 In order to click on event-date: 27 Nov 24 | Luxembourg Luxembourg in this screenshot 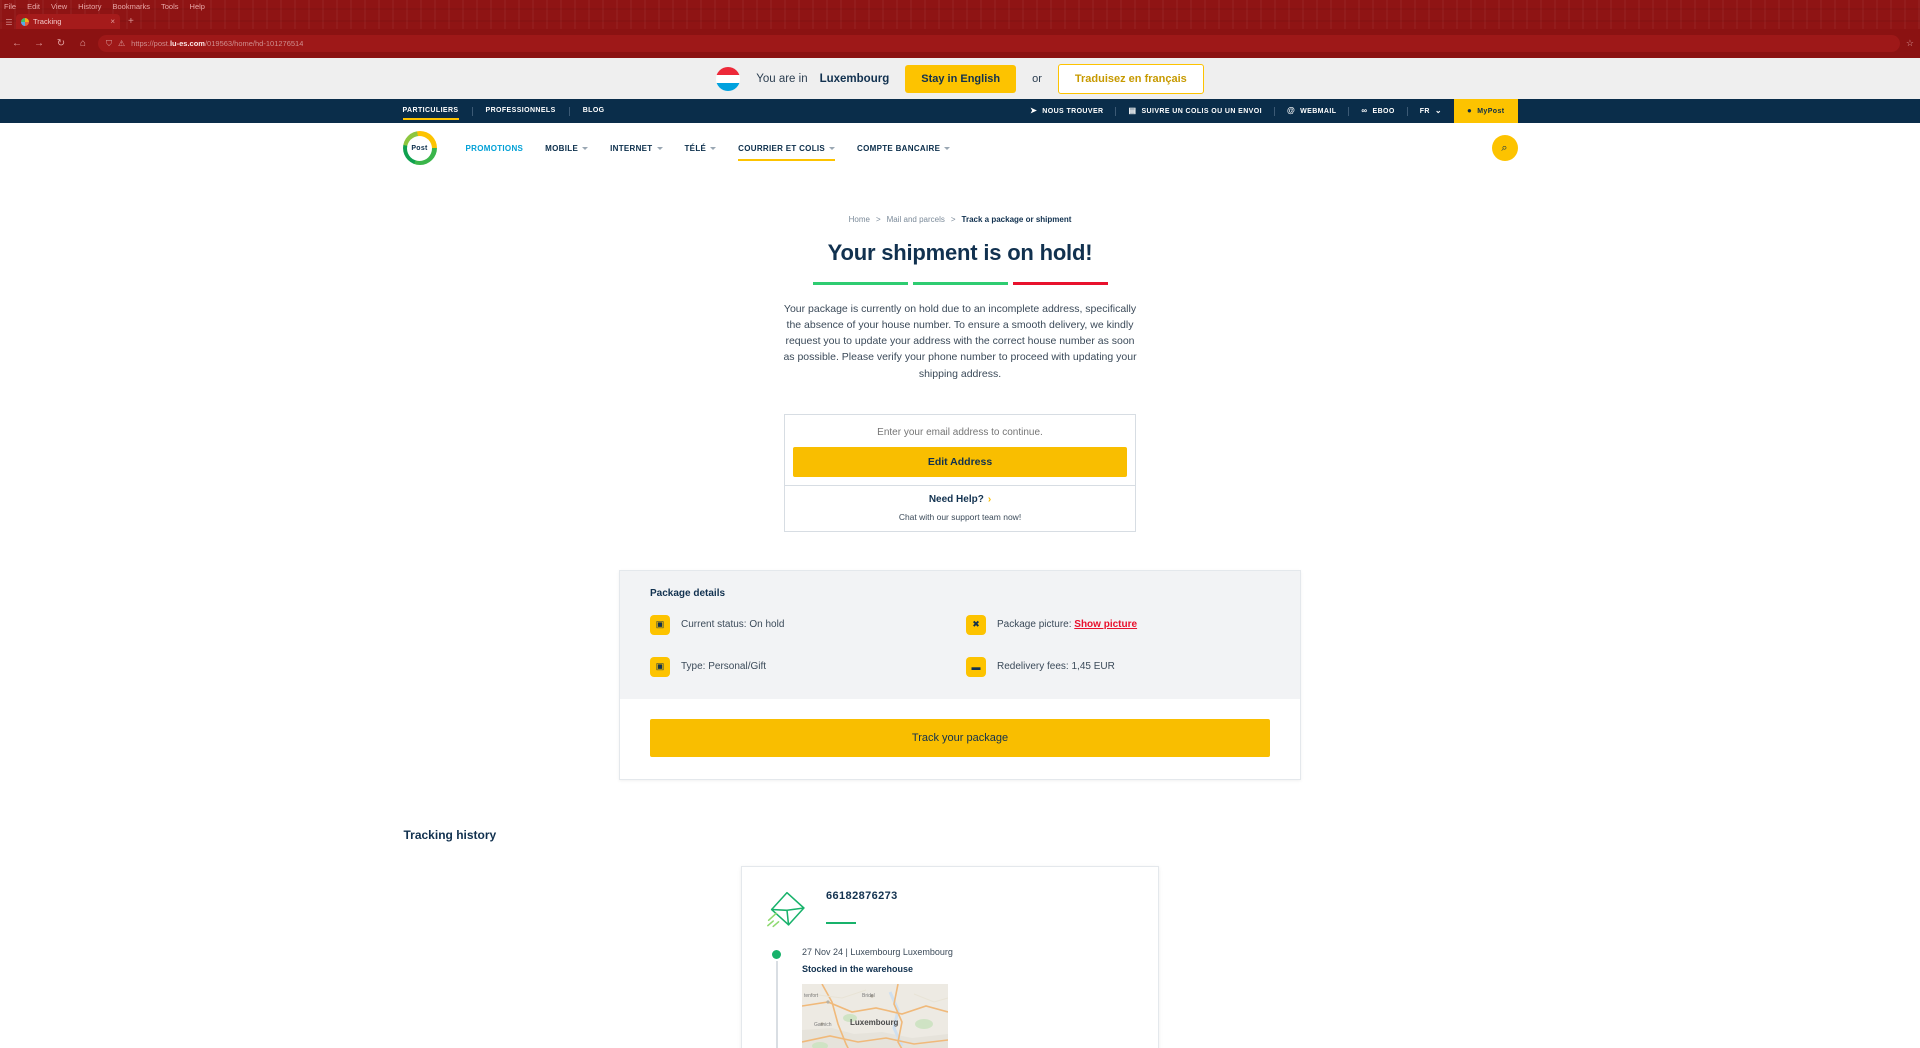, I will do `click(877, 951)`.